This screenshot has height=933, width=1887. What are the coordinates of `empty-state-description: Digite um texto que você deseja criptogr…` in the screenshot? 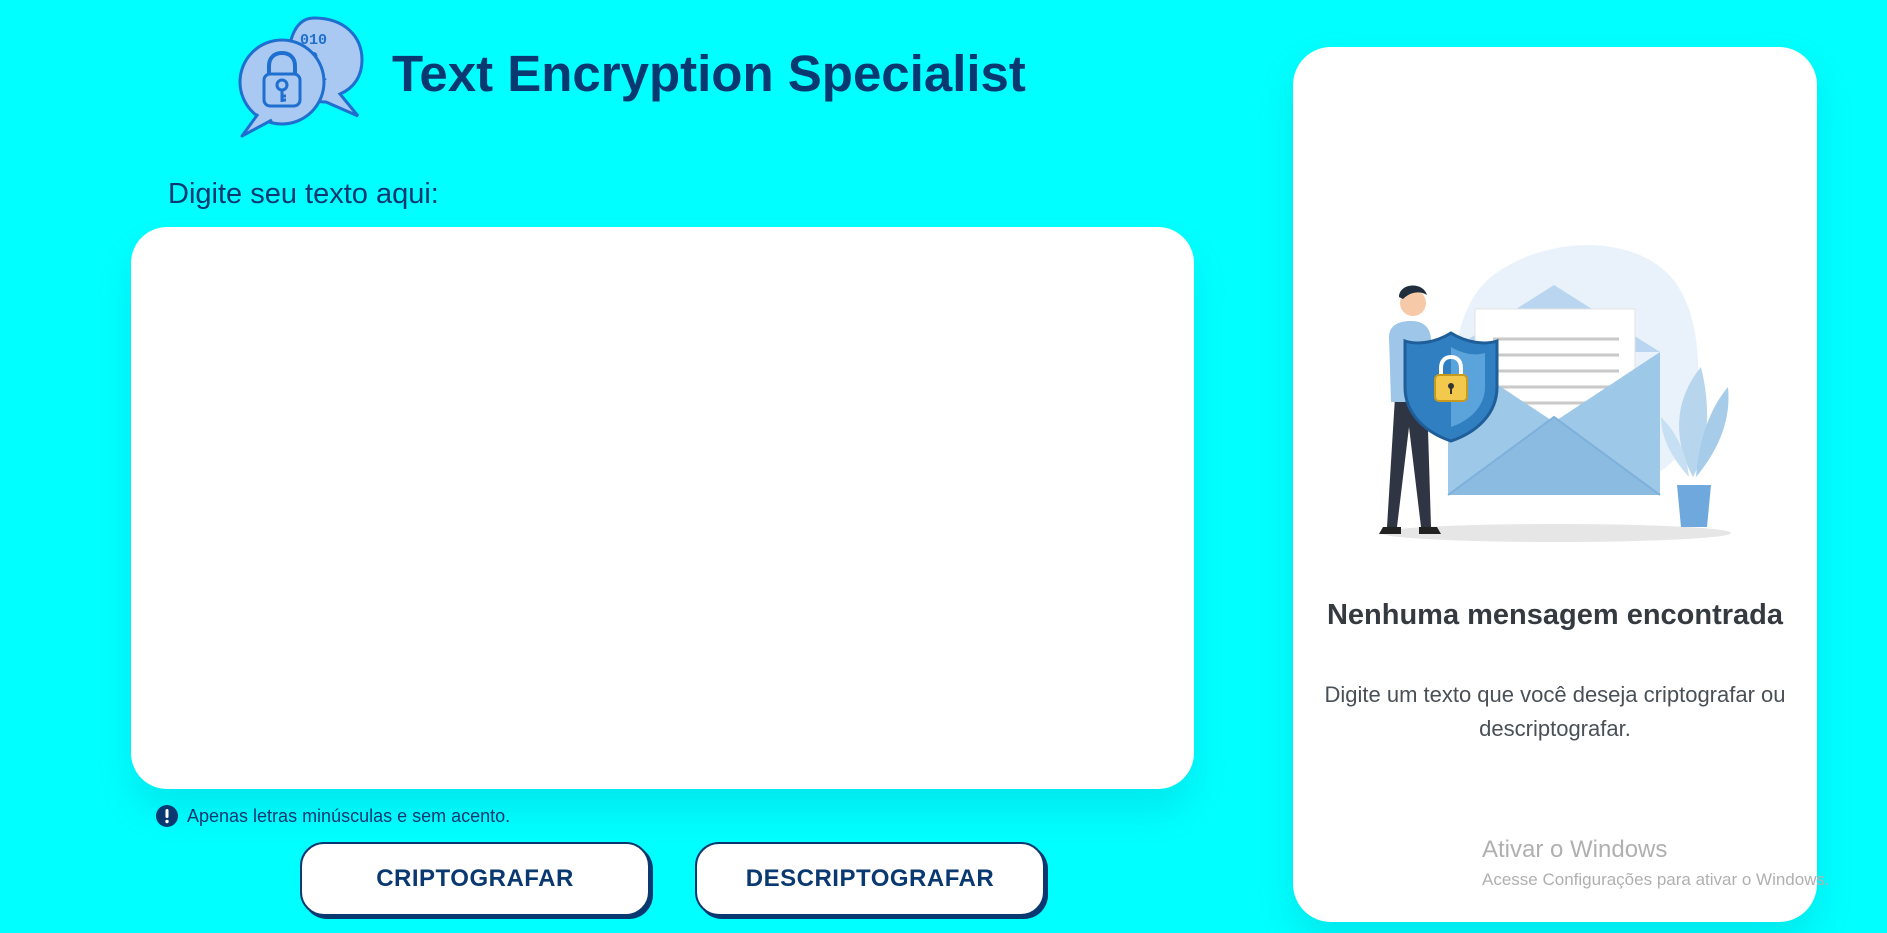 It's located at (1555, 711).